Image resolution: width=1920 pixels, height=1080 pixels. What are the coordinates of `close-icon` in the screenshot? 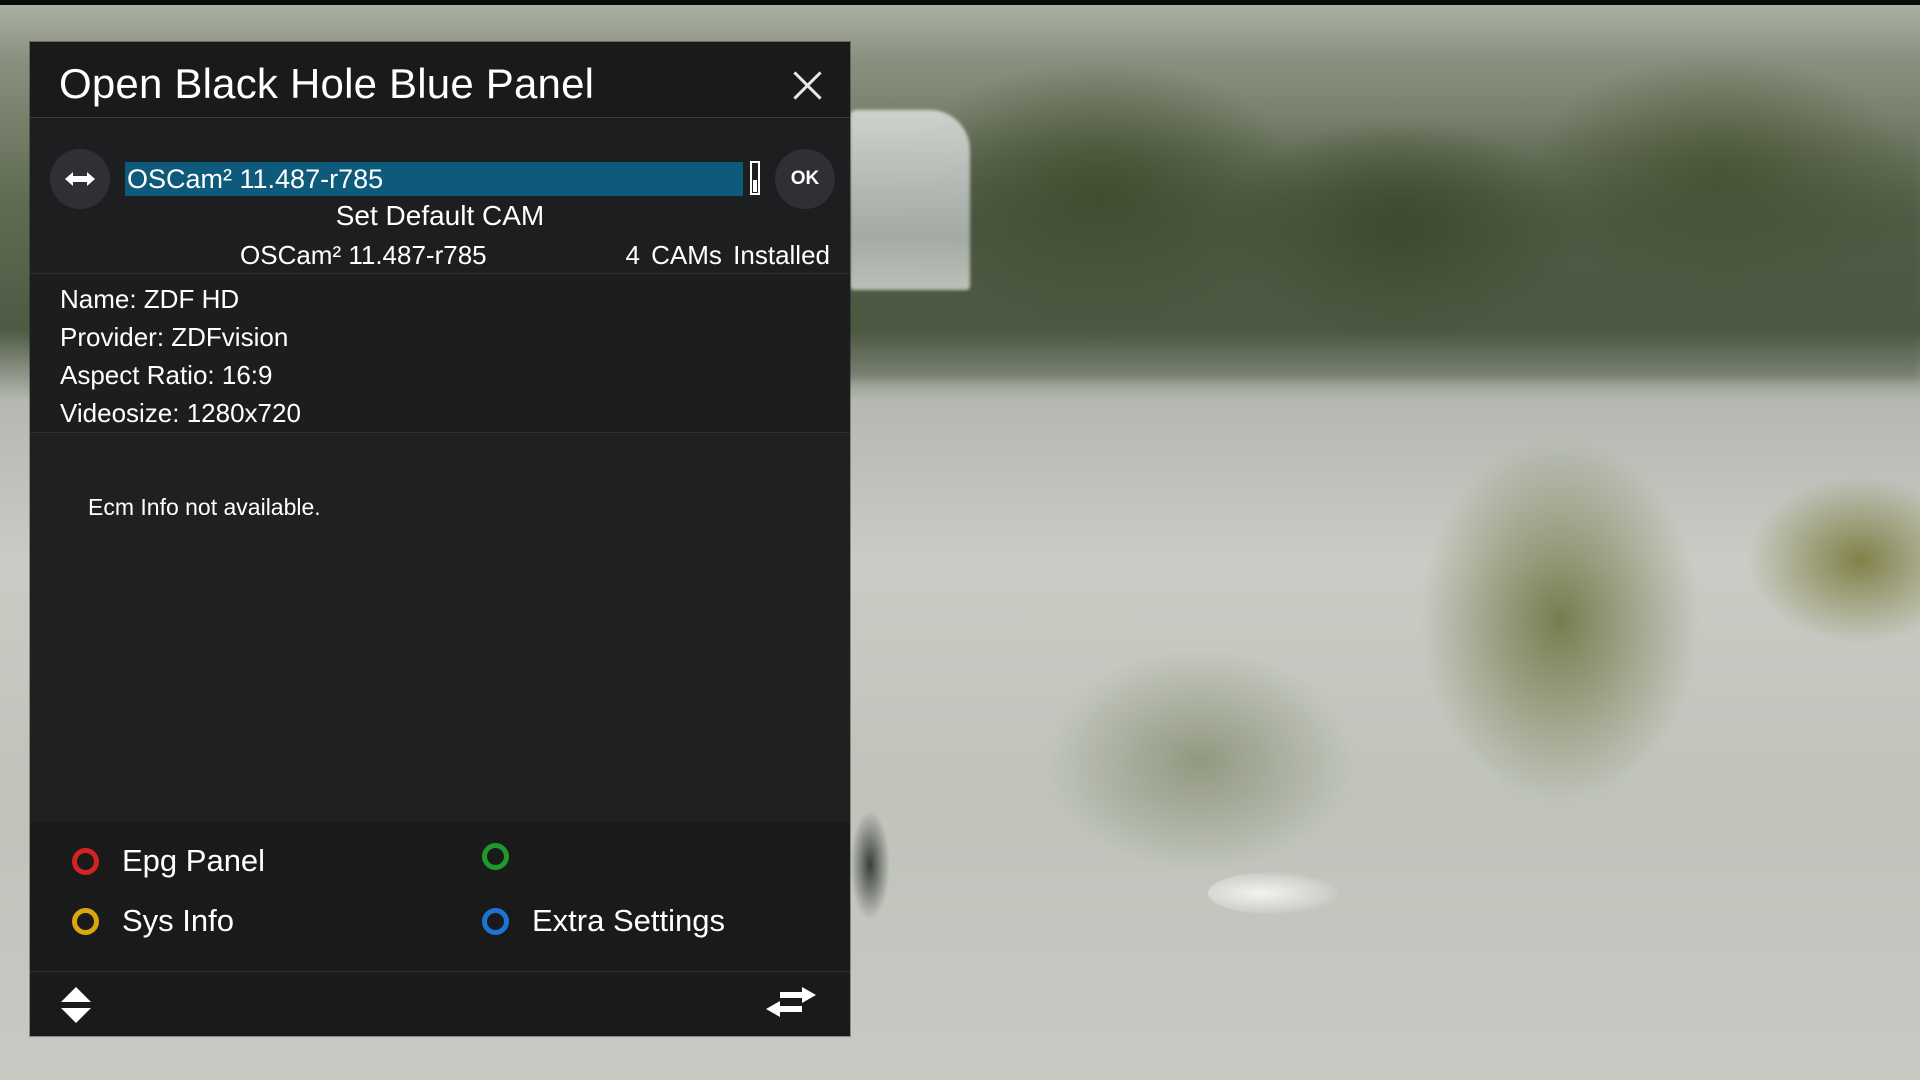 It's located at (808, 85).